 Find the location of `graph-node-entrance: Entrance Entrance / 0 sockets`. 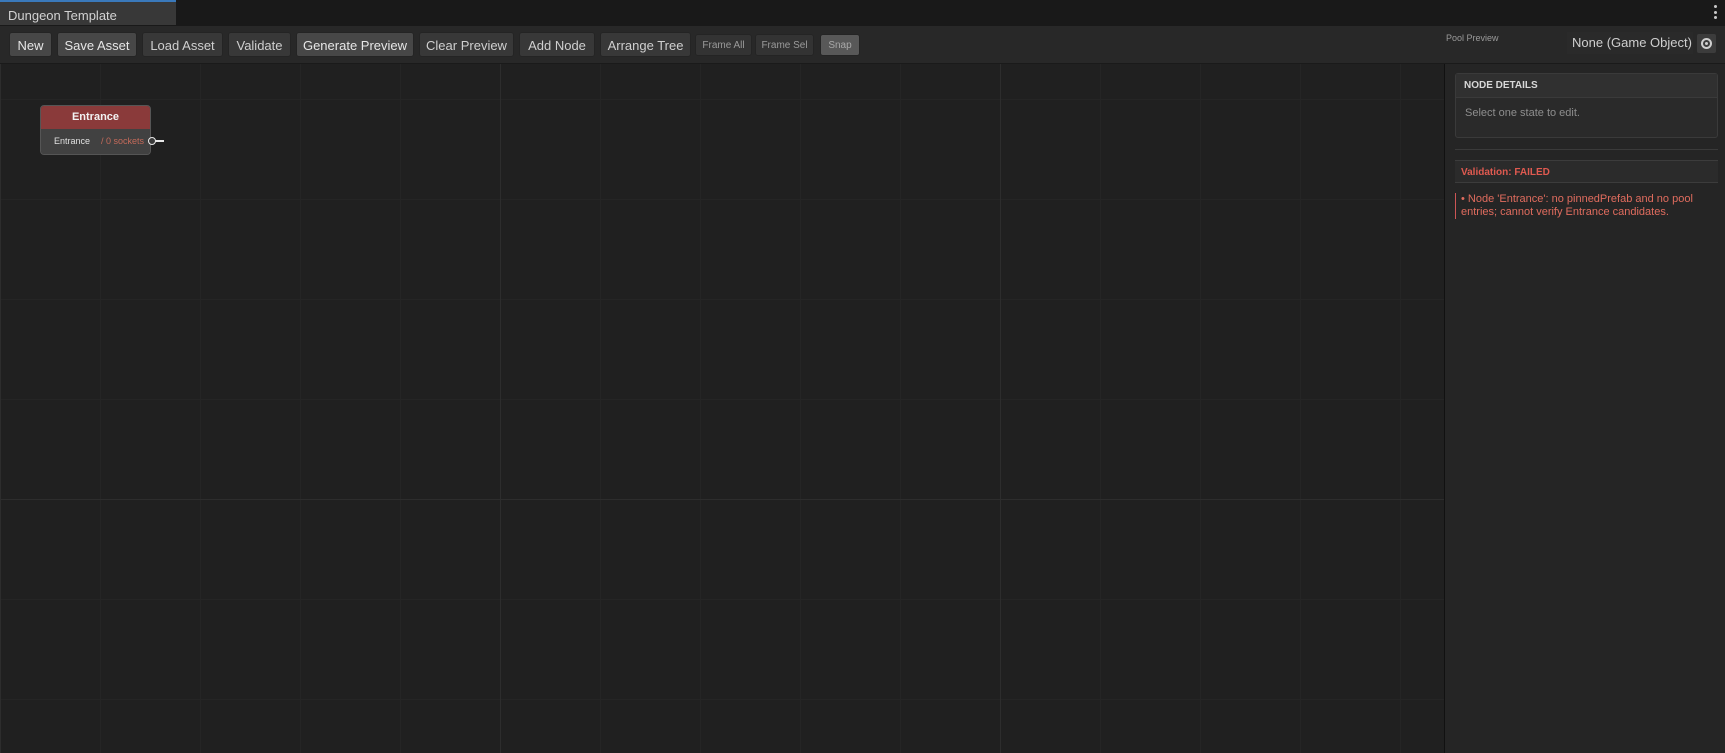

graph-node-entrance: Entrance Entrance / 0 sockets is located at coordinates (102, 130).